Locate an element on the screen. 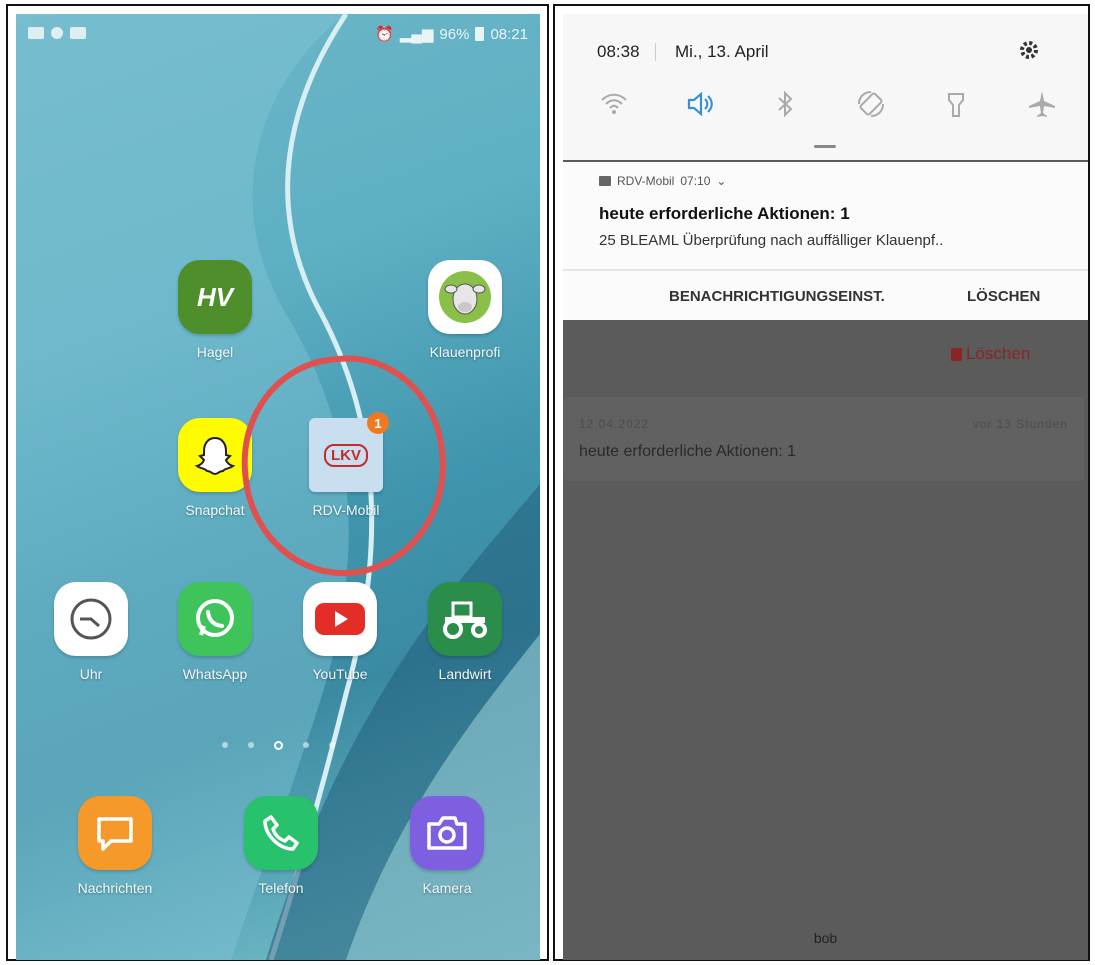 The width and height of the screenshot is (1095, 965). whatsapp-icon is located at coordinates (215, 619).